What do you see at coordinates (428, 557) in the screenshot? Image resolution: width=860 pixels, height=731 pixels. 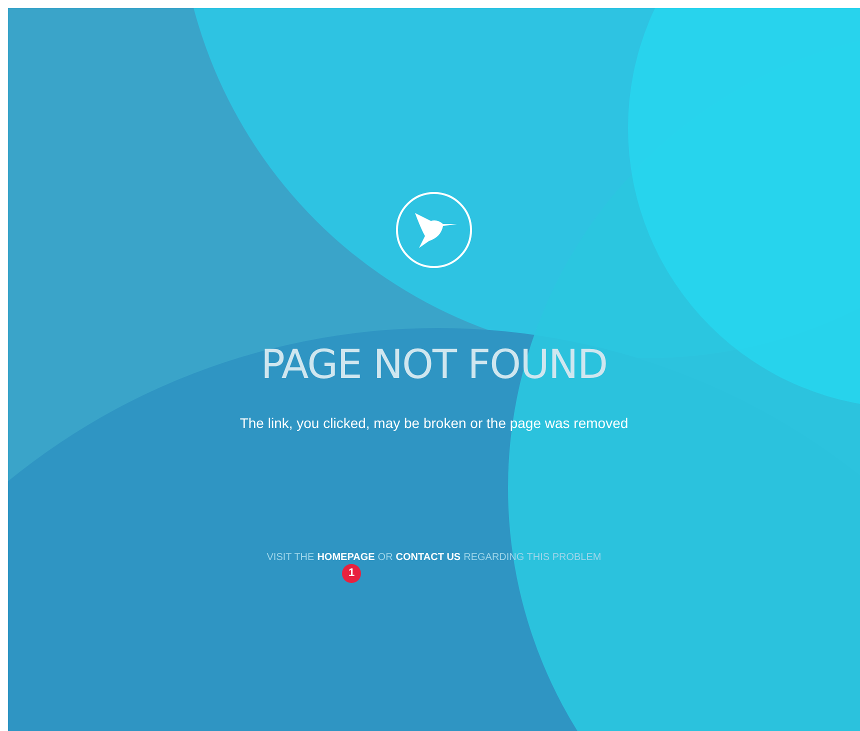 I see `text-link: CONTACT US` at bounding box center [428, 557].